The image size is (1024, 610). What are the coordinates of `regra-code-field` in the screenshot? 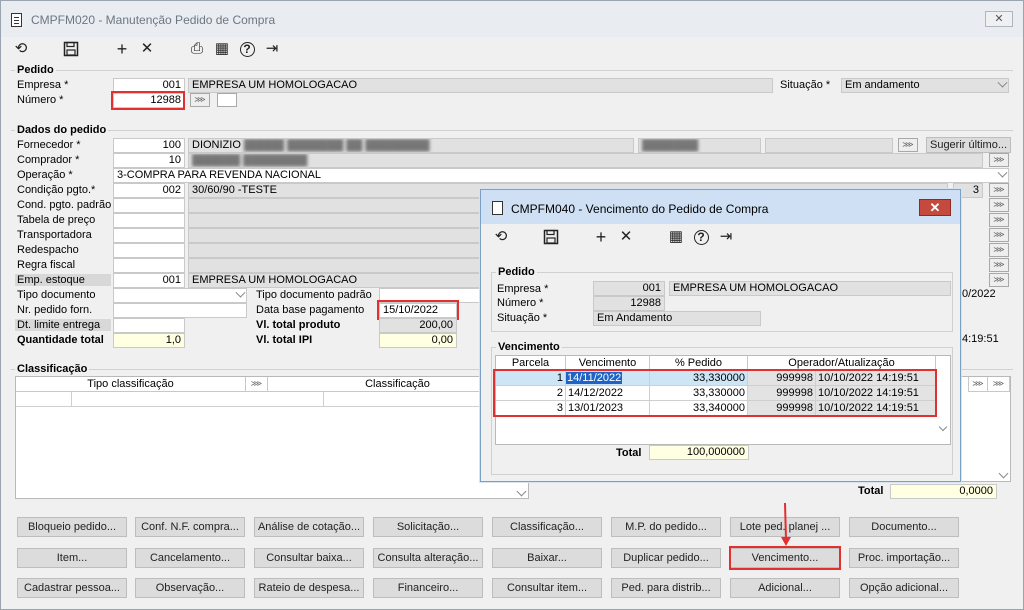 It's located at (149, 265).